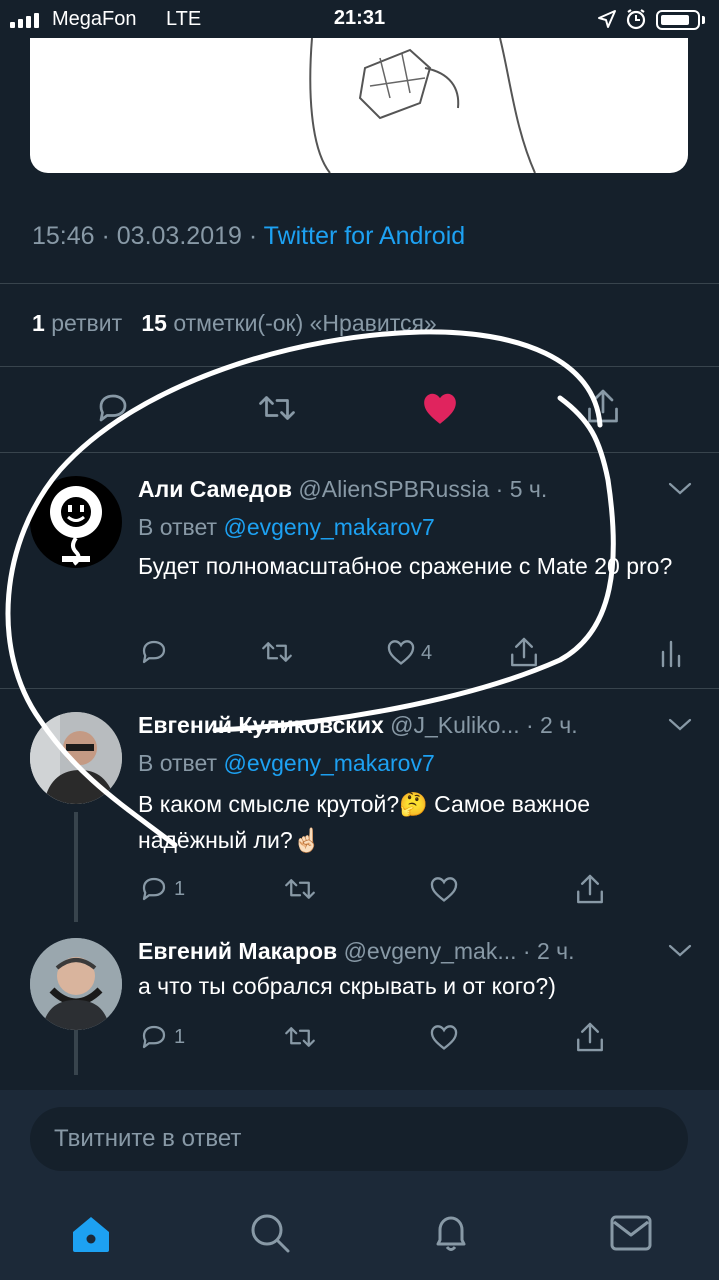  I want to click on search-icon, so click(270, 1233).